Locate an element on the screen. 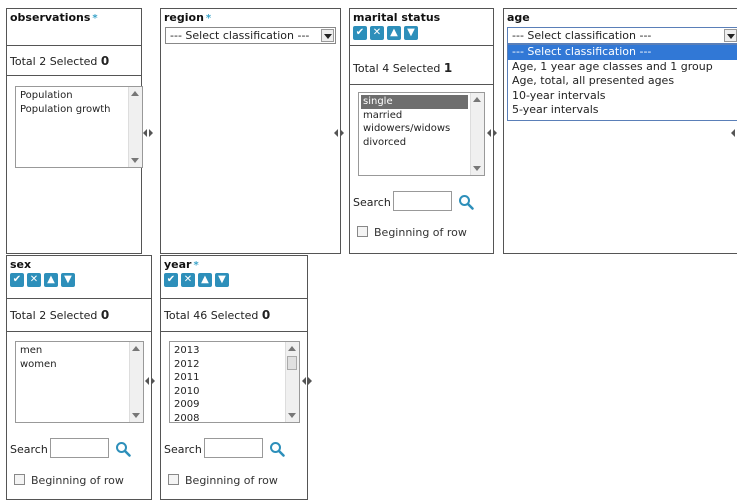 The height and width of the screenshot is (500, 737). dropdown-option: 5-year intervals is located at coordinates (622, 110).